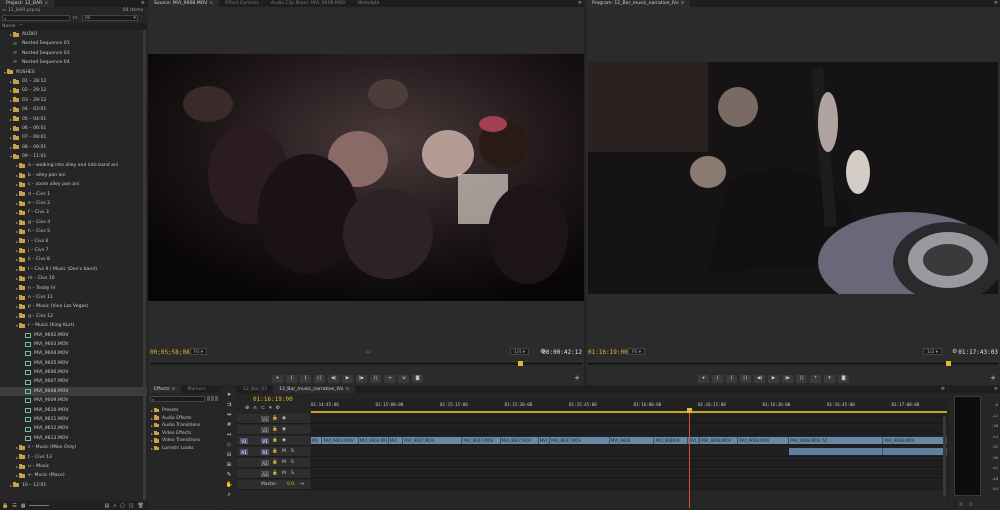 The height and width of the screenshot is (510, 1000). Describe the element at coordinates (255, 389) in the screenshot. I see `tab-sequence-12-bar-02: 12_Bar_02` at that location.